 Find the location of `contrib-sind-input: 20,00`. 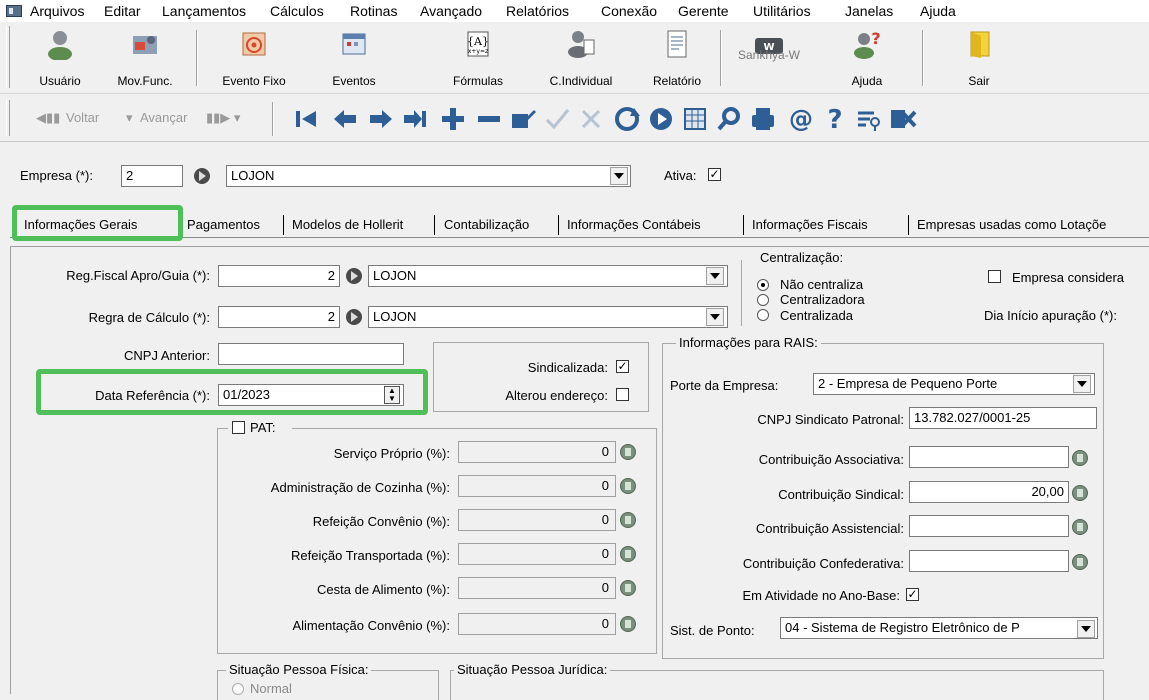

contrib-sind-input: 20,00 is located at coordinates (989, 492).